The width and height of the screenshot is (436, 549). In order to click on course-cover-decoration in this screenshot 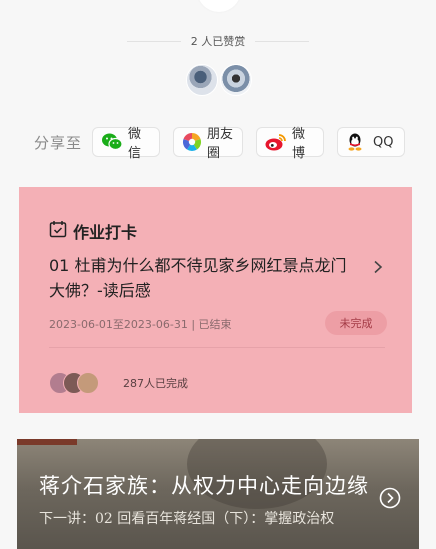, I will do `click(47, 442)`.